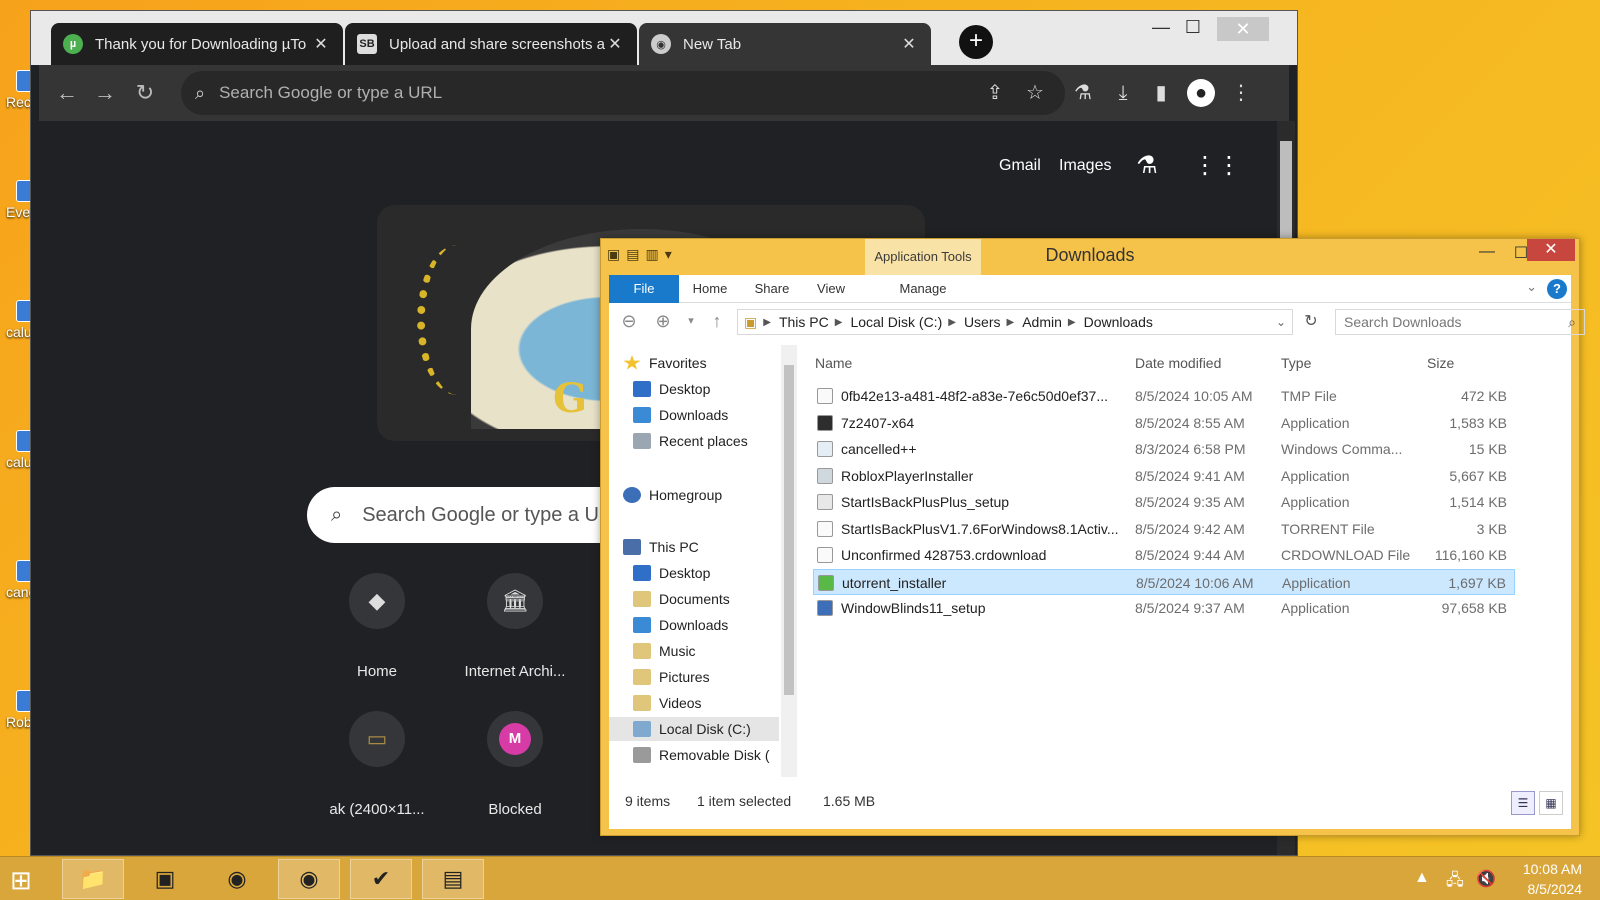 The width and height of the screenshot is (1600, 900). Describe the element at coordinates (1193, 27) in the screenshot. I see `maximize-icon: ☐` at that location.